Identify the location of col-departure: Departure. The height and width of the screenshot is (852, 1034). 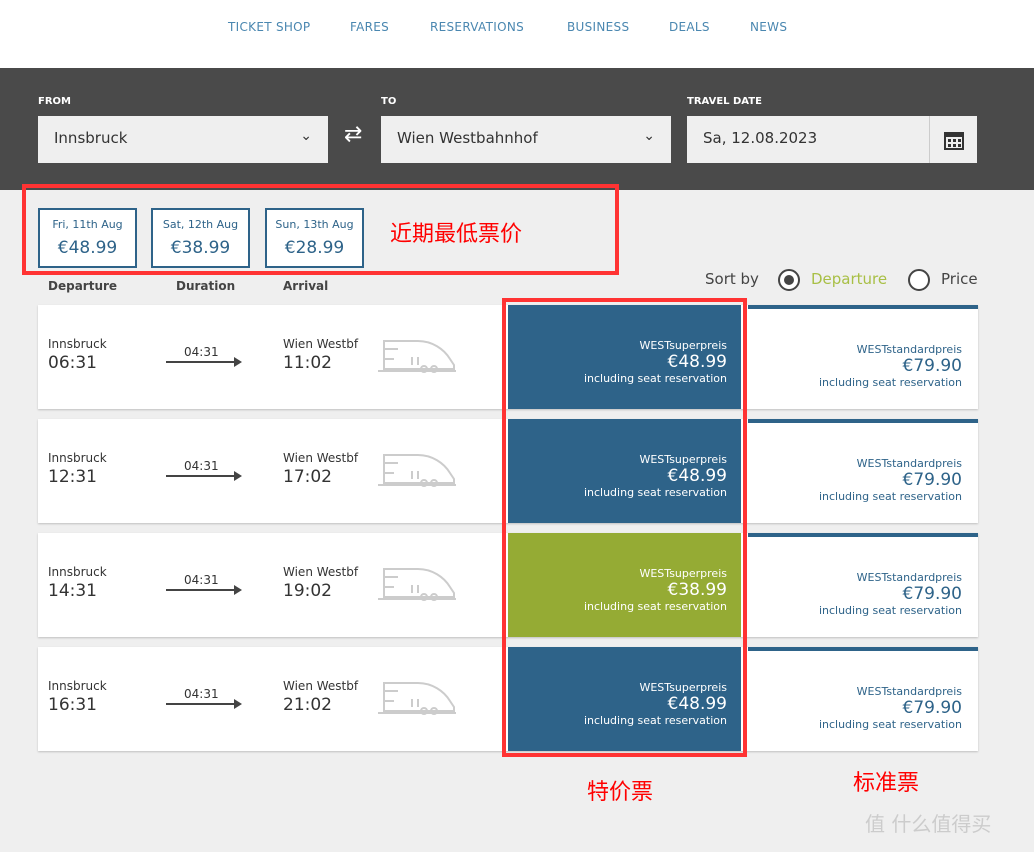
(83, 286).